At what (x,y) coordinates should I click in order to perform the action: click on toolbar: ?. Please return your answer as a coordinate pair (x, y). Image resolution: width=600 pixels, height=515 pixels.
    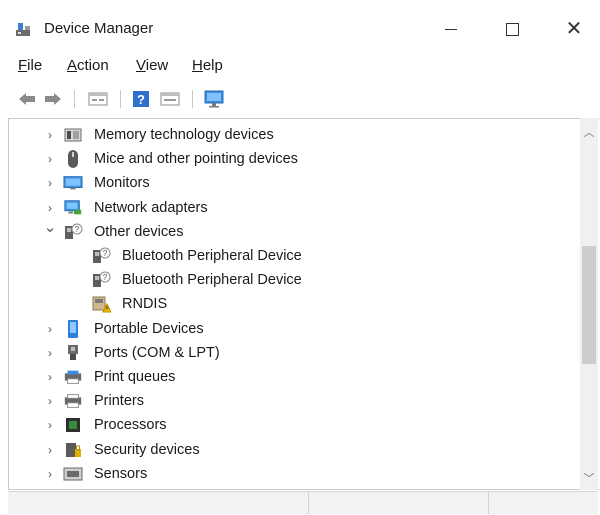
    Looking at the image, I should click on (300, 99).